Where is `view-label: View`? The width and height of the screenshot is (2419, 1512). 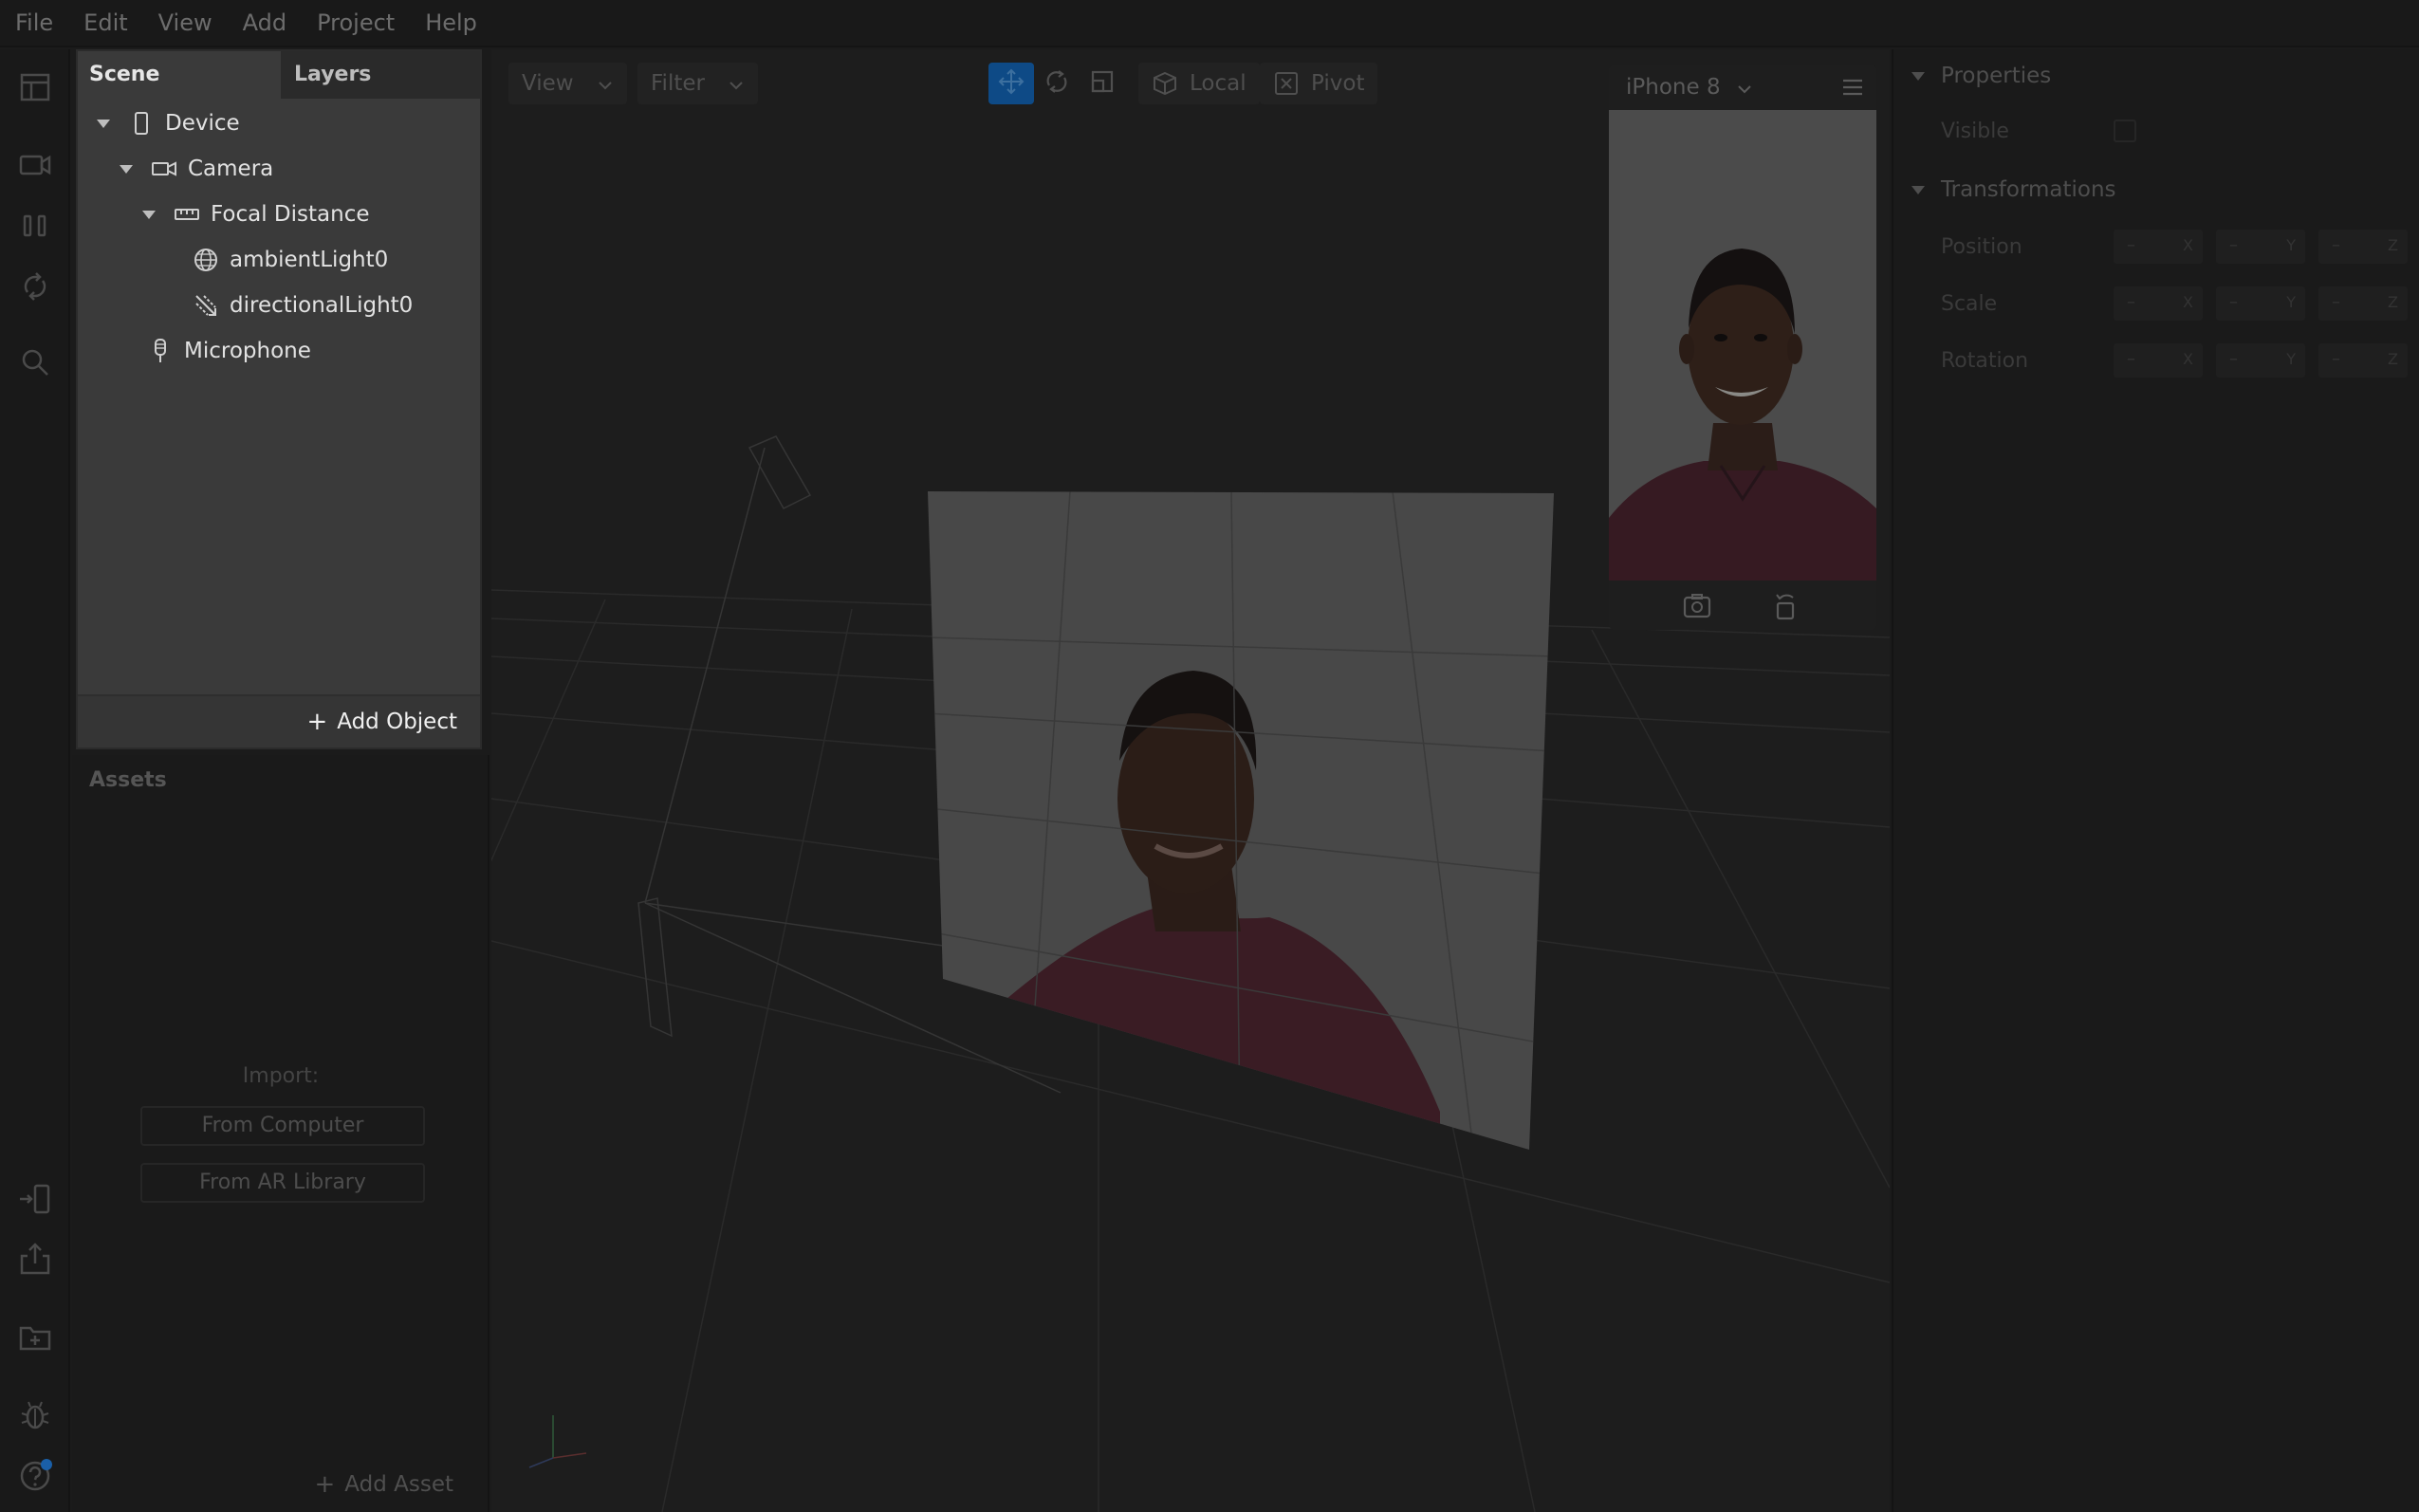 view-label: View is located at coordinates (548, 83).